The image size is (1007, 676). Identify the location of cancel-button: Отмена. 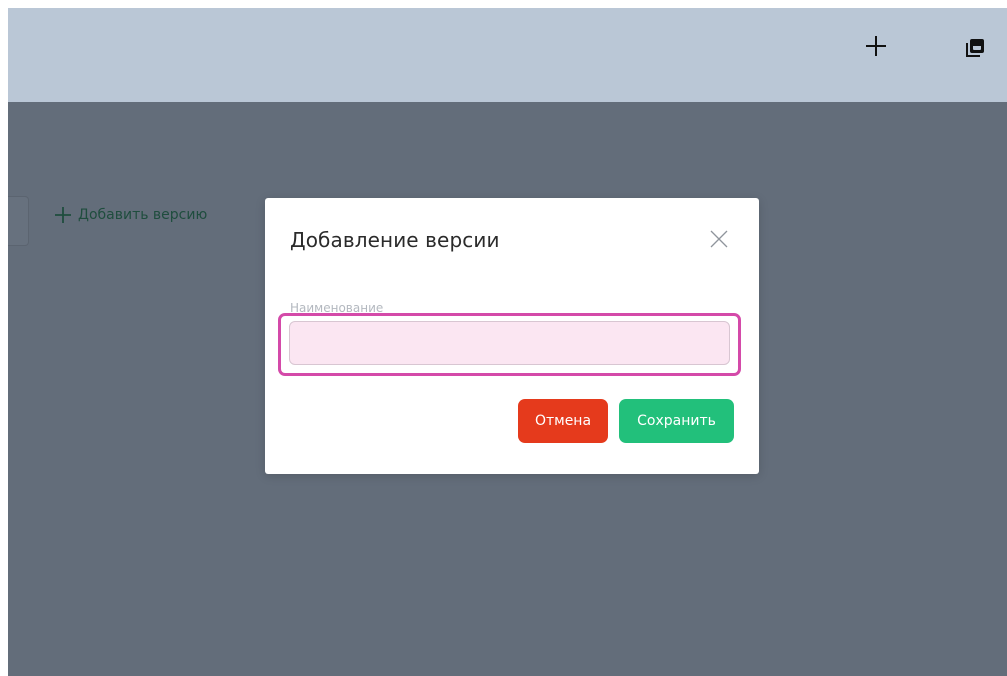
(563, 421).